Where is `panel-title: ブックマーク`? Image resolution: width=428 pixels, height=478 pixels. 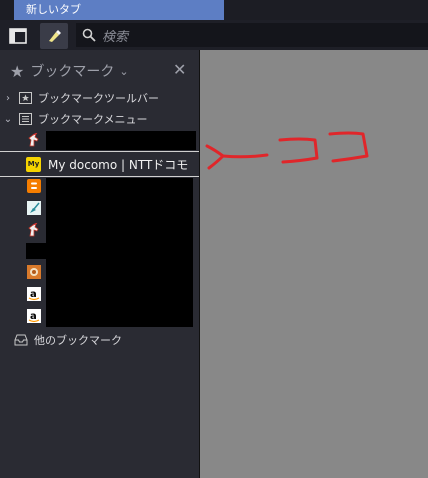
panel-title: ブックマーク is located at coordinates (72, 72).